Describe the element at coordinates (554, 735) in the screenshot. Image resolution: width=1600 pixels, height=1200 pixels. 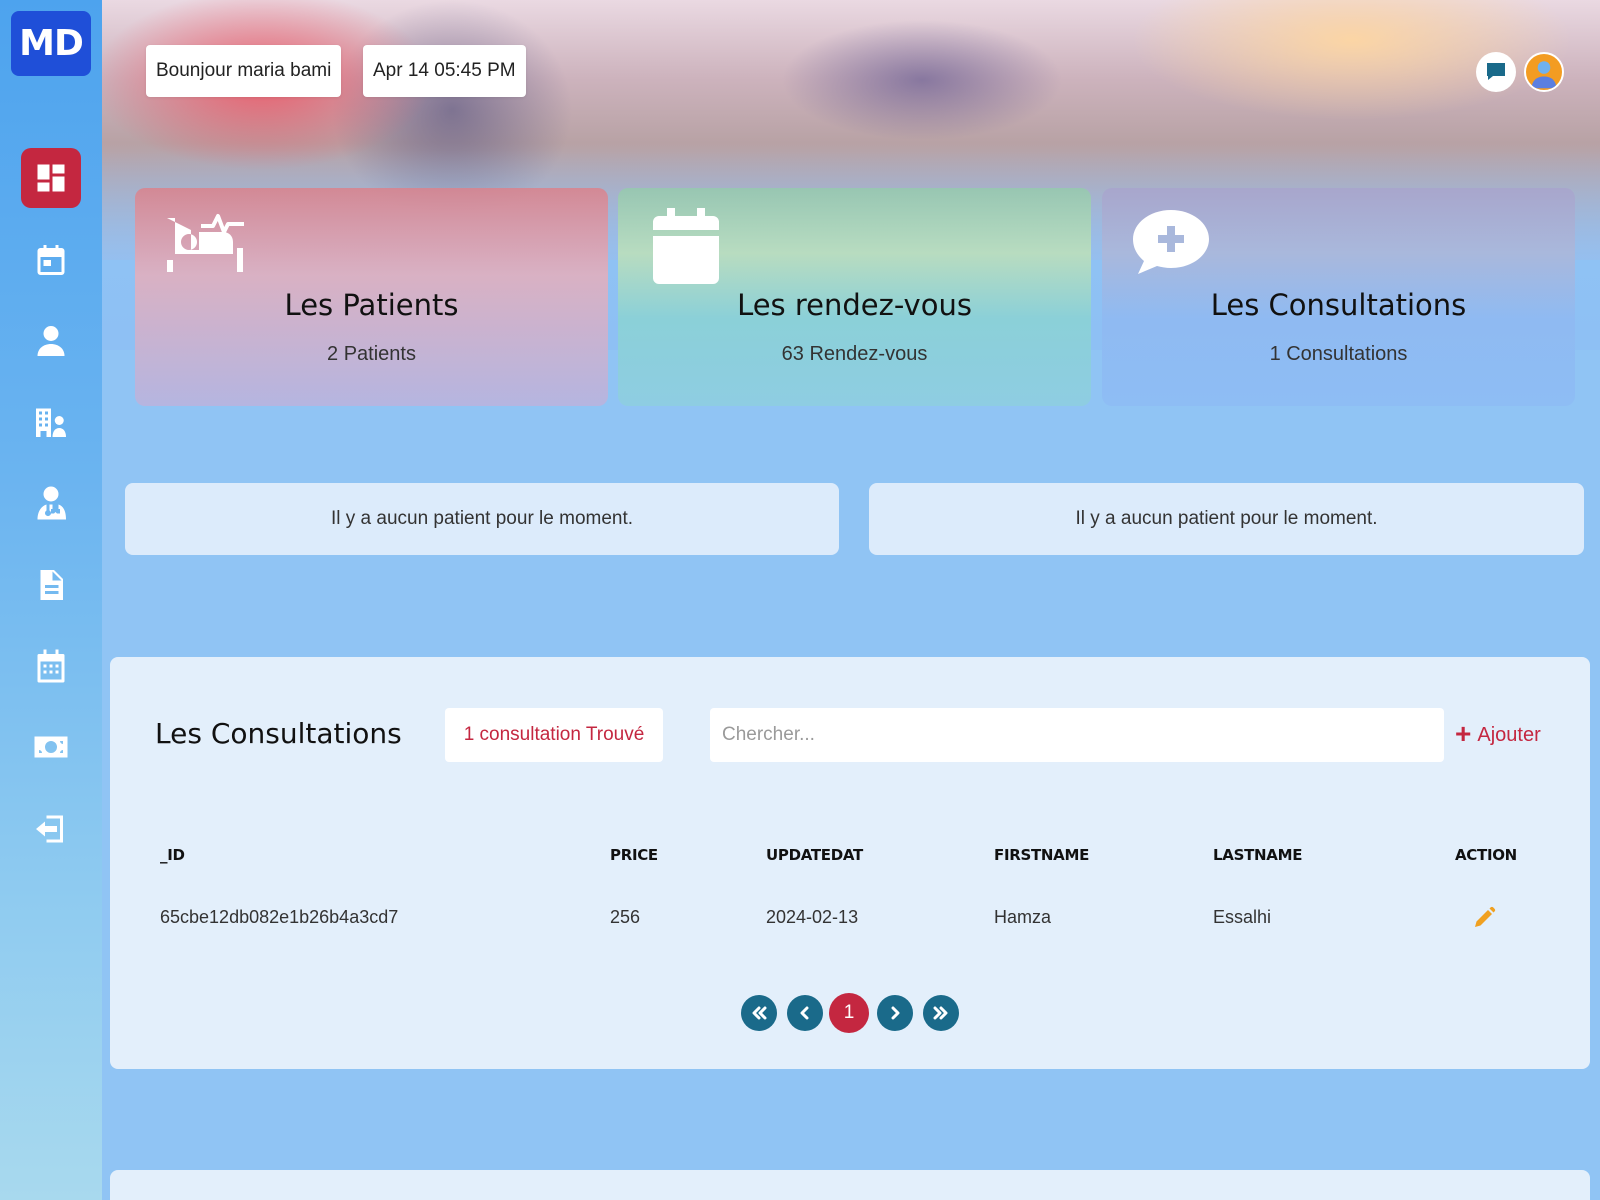
I see `results-count-badge: 1 consultation Trouvé` at that location.